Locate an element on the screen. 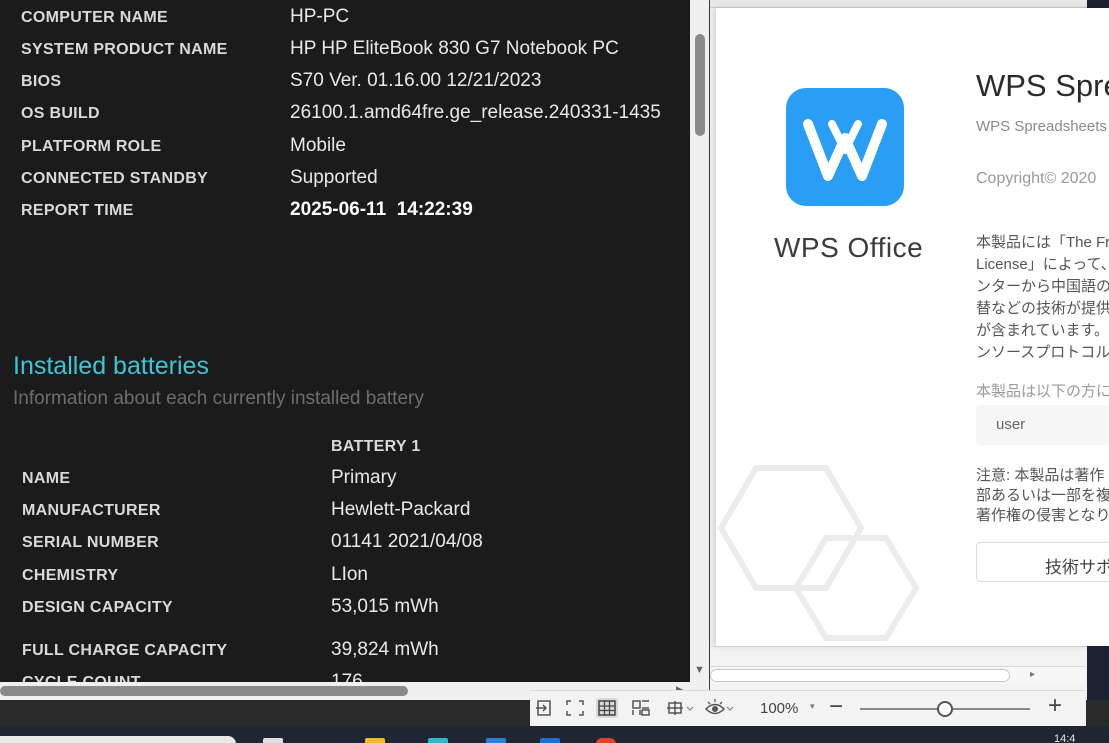 The image size is (1109, 743). battery-value: Primary is located at coordinates (364, 477).